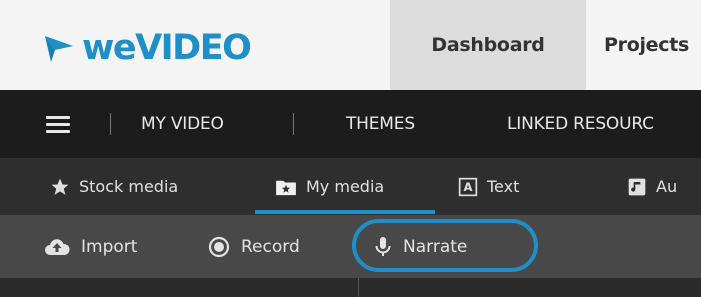 The width and height of the screenshot is (701, 297). What do you see at coordinates (57, 246) in the screenshot?
I see `cloud-upload-icon` at bounding box center [57, 246].